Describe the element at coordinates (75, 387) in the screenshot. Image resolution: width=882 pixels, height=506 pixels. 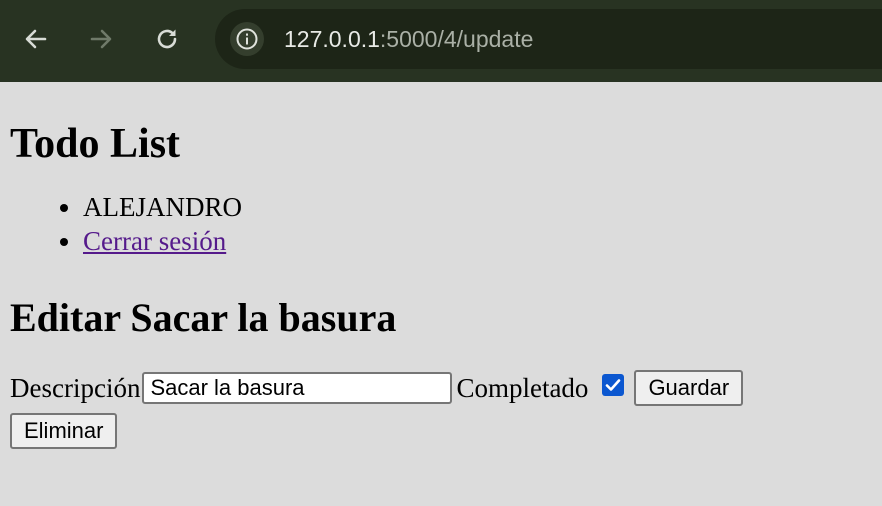
I see `description-label: Descripción` at that location.